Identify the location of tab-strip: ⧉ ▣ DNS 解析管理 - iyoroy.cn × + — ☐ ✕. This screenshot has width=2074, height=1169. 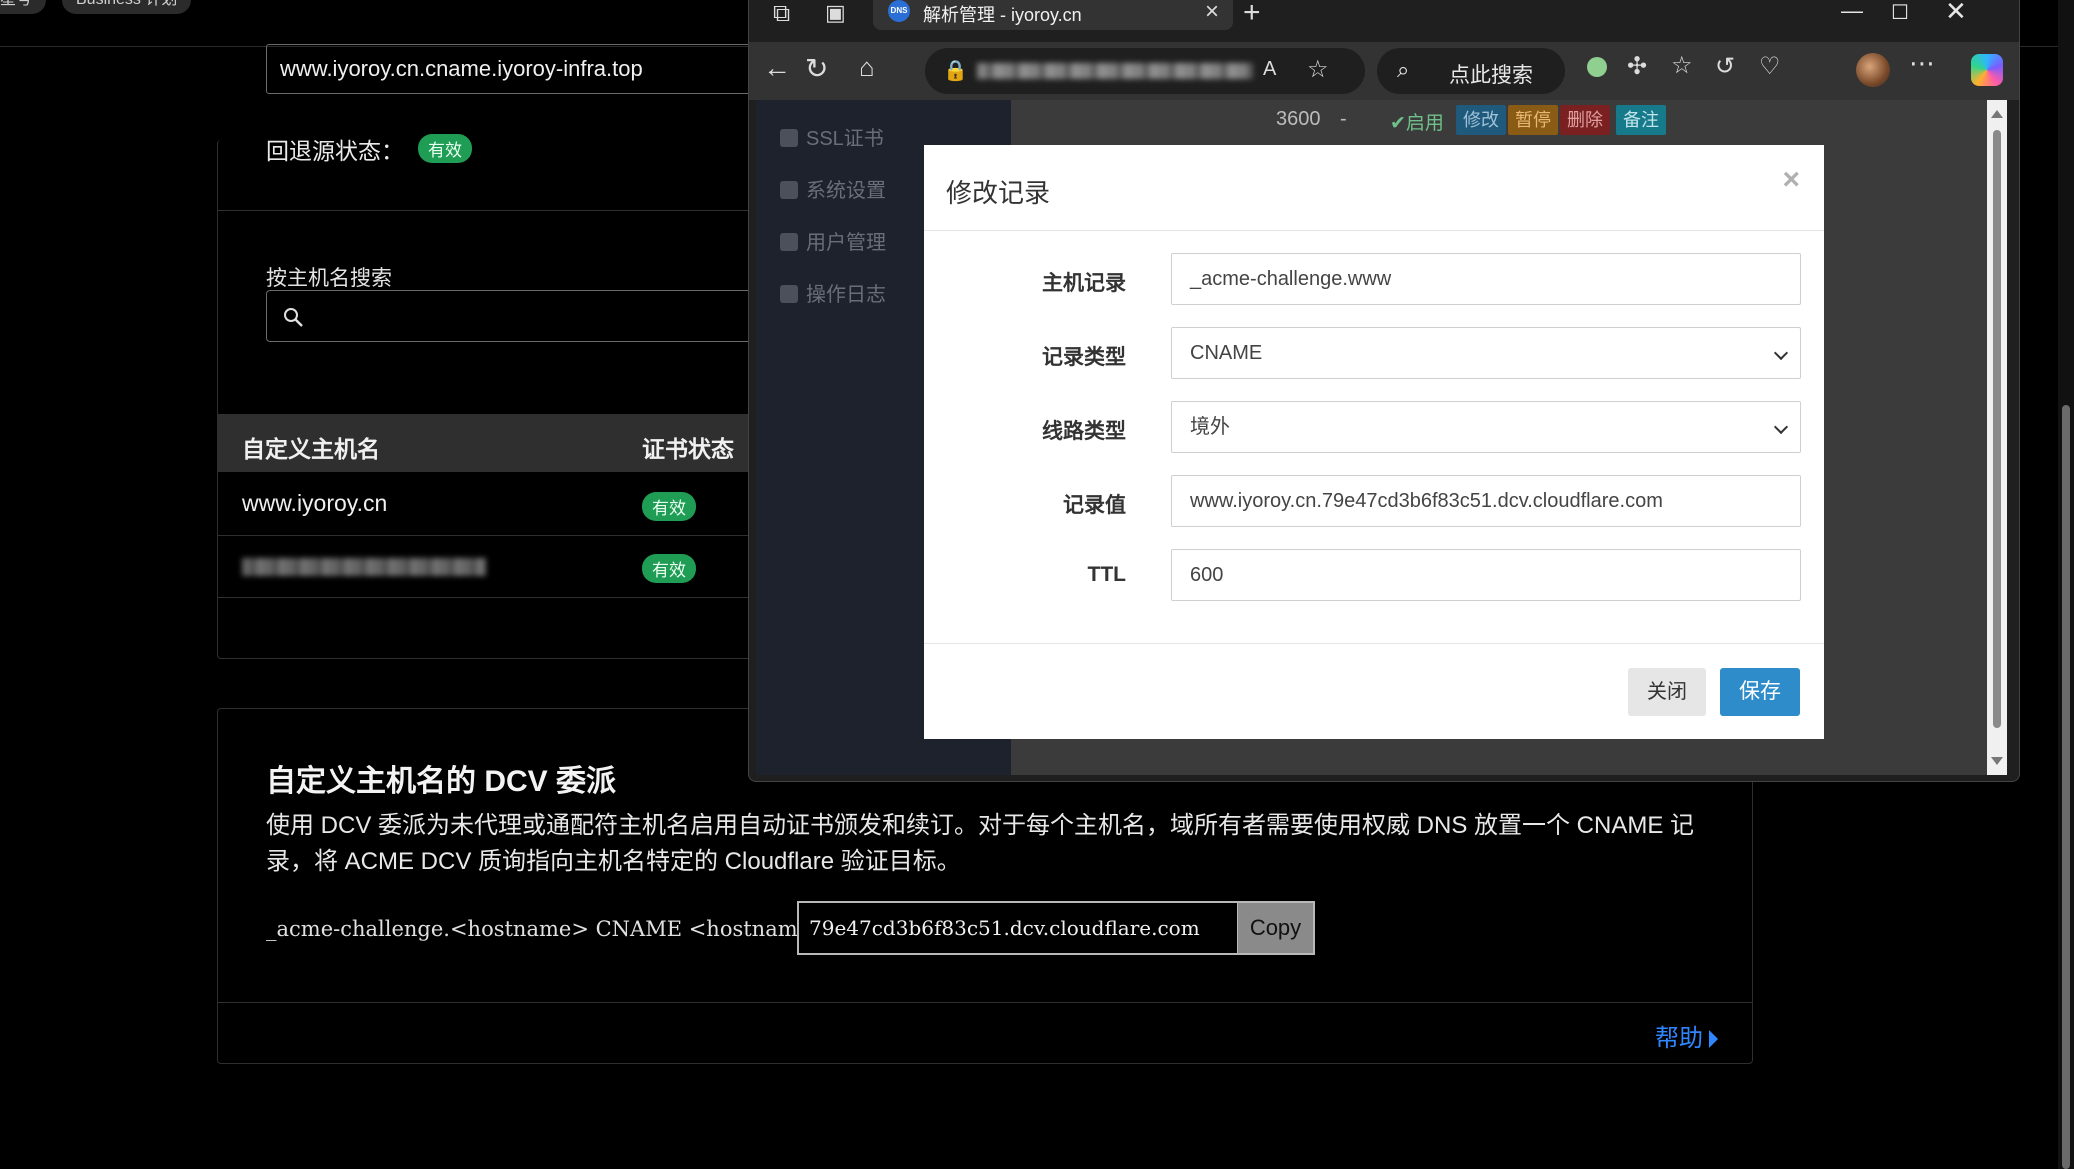
(1384, 15).